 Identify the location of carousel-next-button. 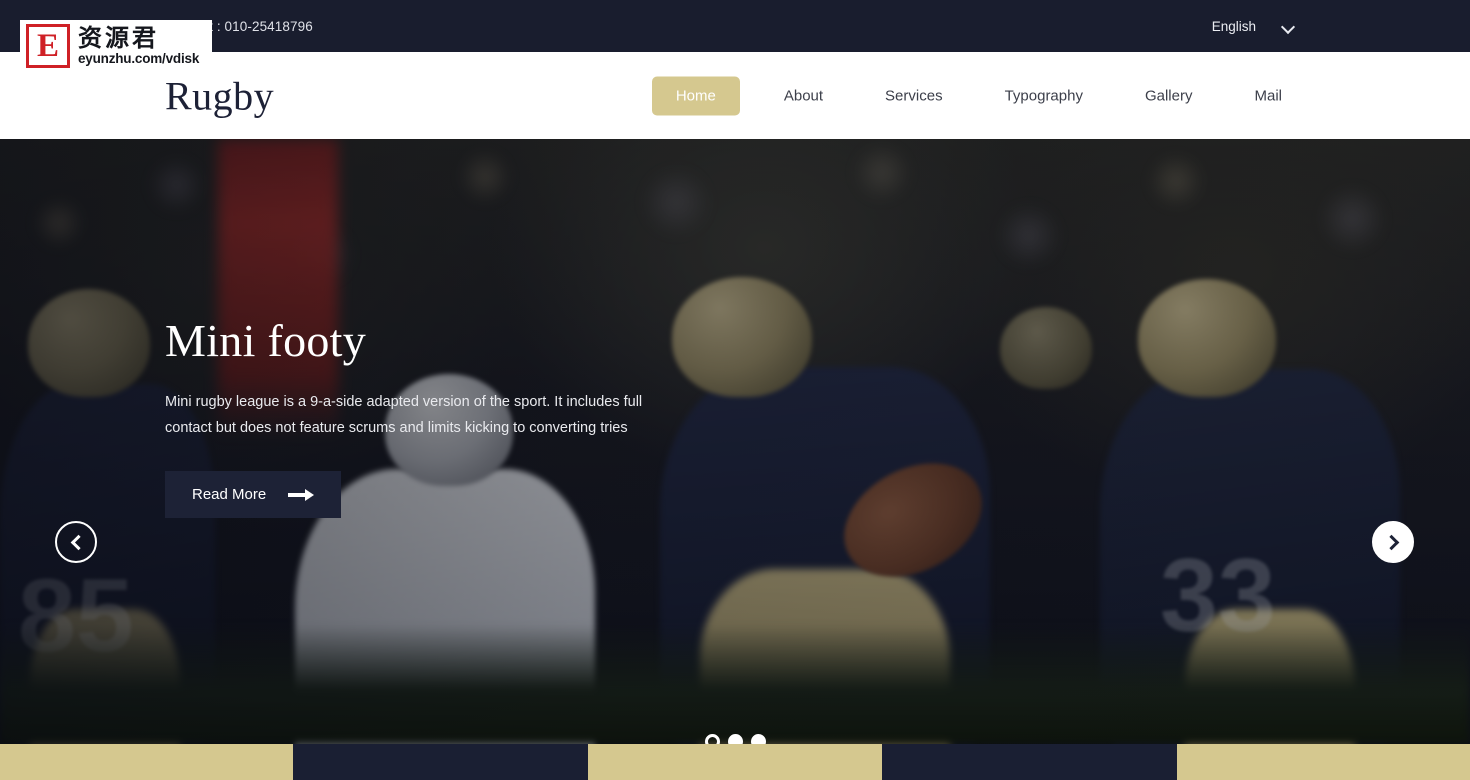
(1393, 542).